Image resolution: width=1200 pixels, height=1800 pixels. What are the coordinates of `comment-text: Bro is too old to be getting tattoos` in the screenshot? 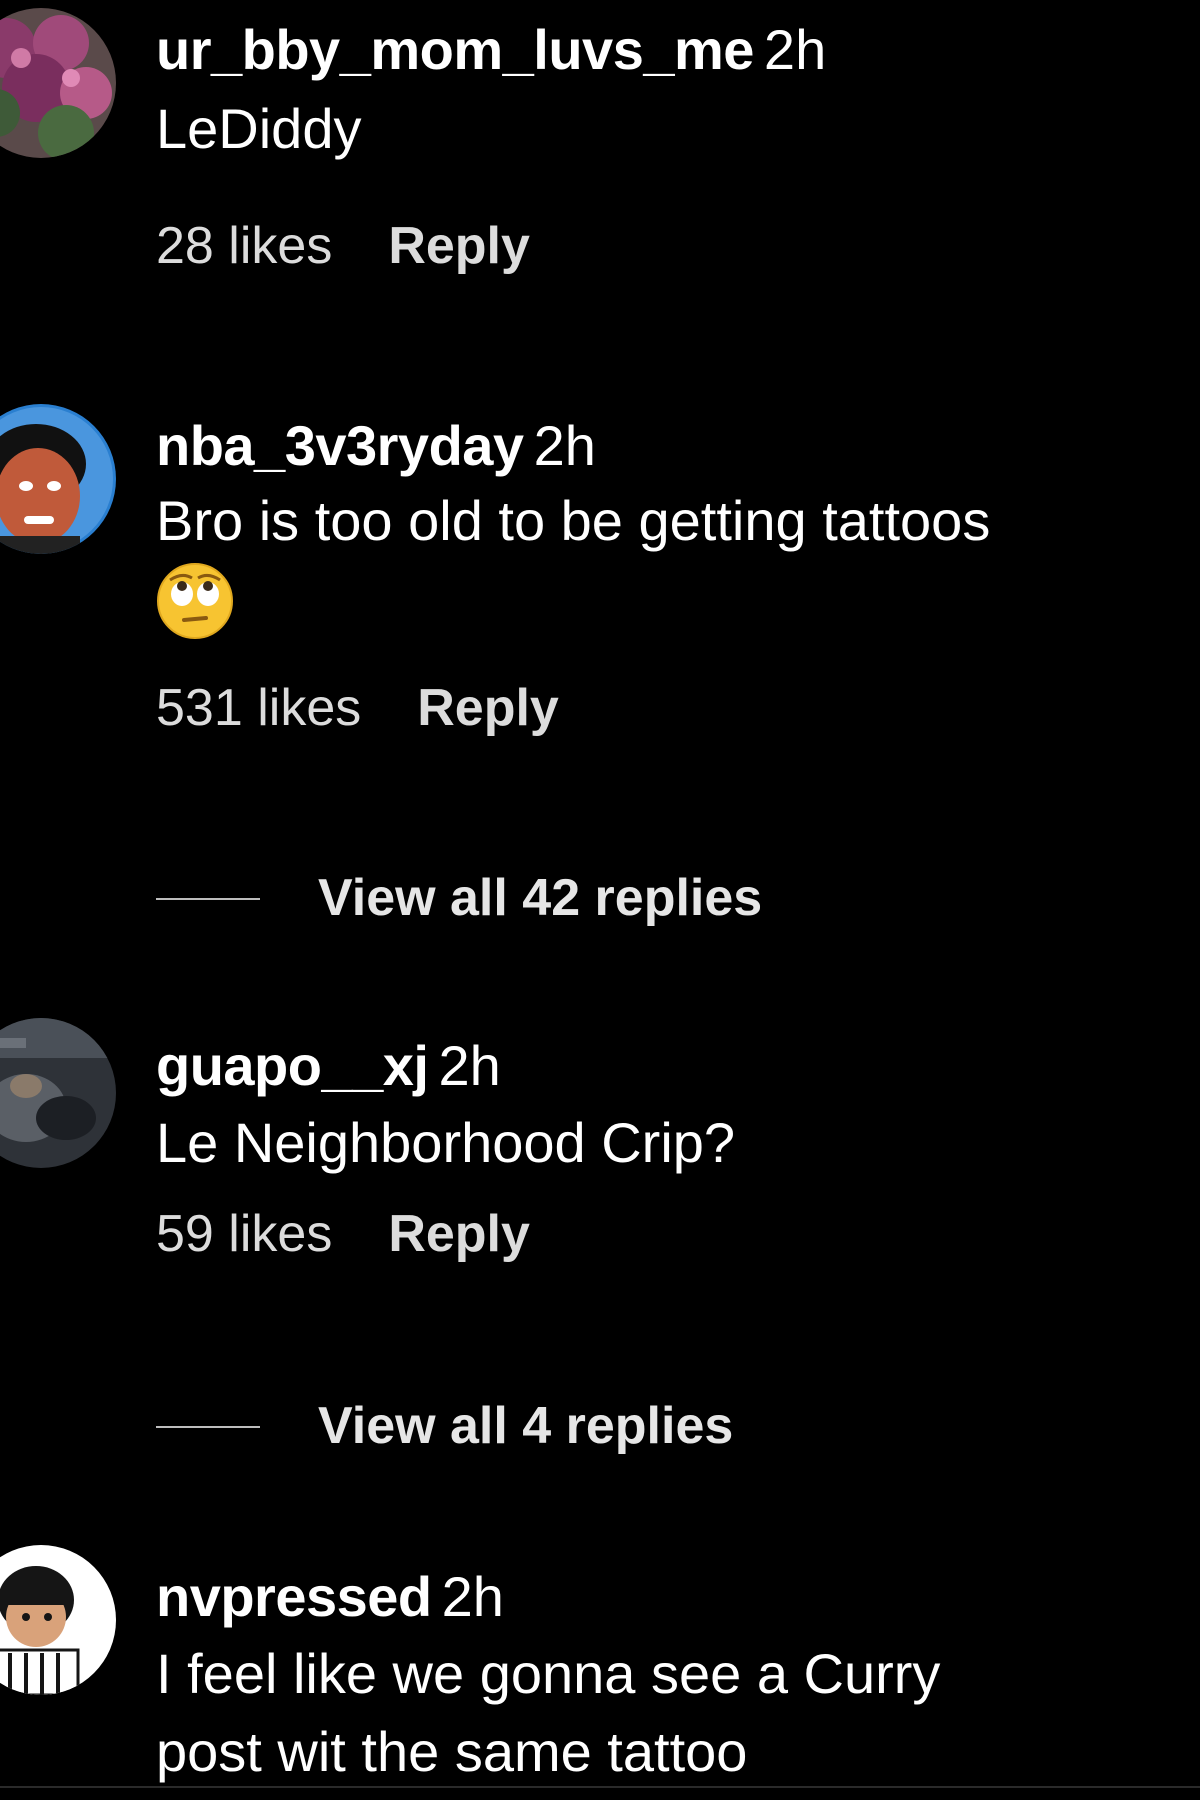 It's located at (573, 520).